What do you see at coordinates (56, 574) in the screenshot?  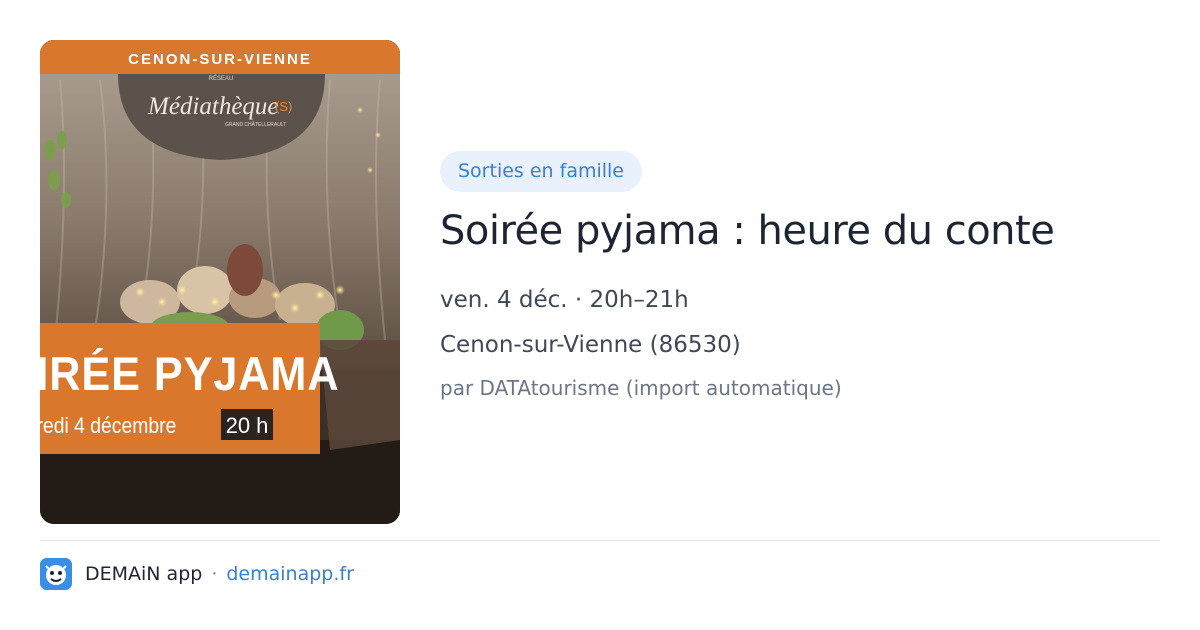 I see `demain-app-icon` at bounding box center [56, 574].